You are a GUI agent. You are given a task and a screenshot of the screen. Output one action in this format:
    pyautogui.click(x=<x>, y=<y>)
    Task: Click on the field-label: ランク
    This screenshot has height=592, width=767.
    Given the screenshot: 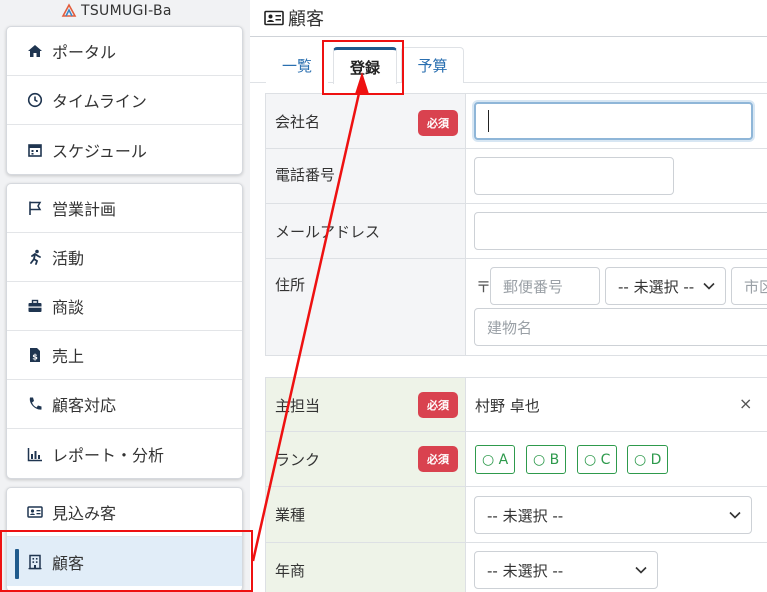 What is the action you would take?
    pyautogui.click(x=298, y=460)
    